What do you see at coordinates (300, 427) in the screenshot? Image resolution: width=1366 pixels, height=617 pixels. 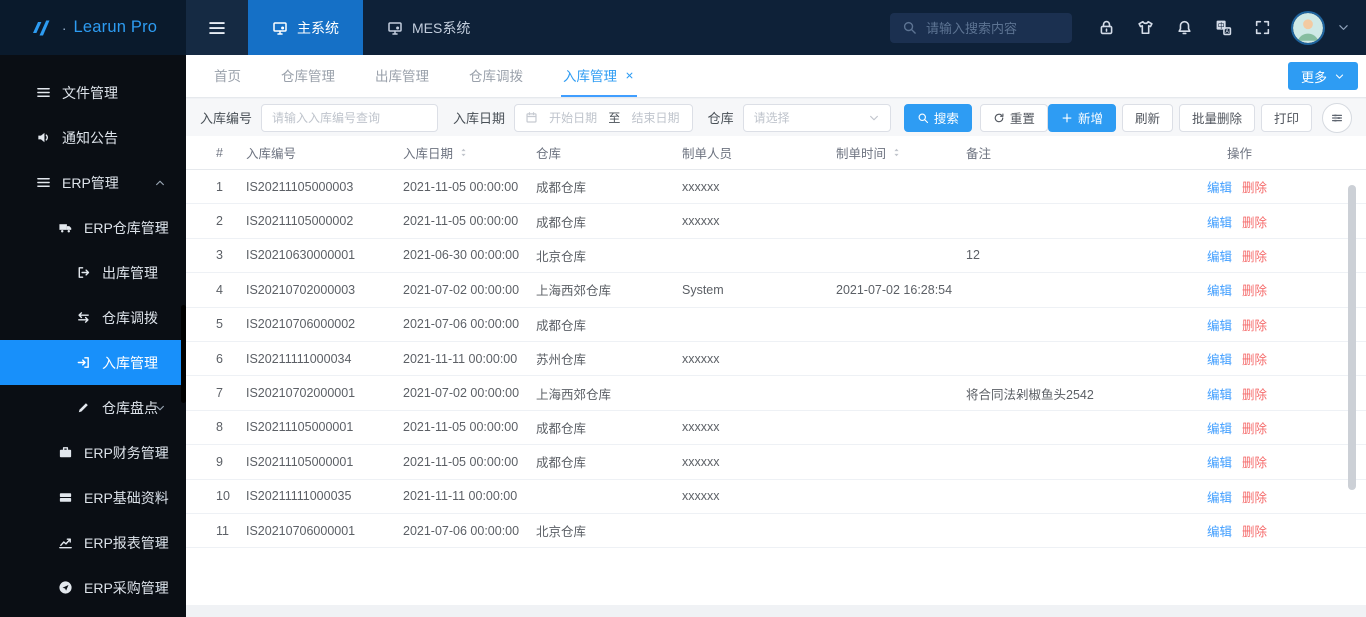 I see `cell-no: IS20211105000001` at bounding box center [300, 427].